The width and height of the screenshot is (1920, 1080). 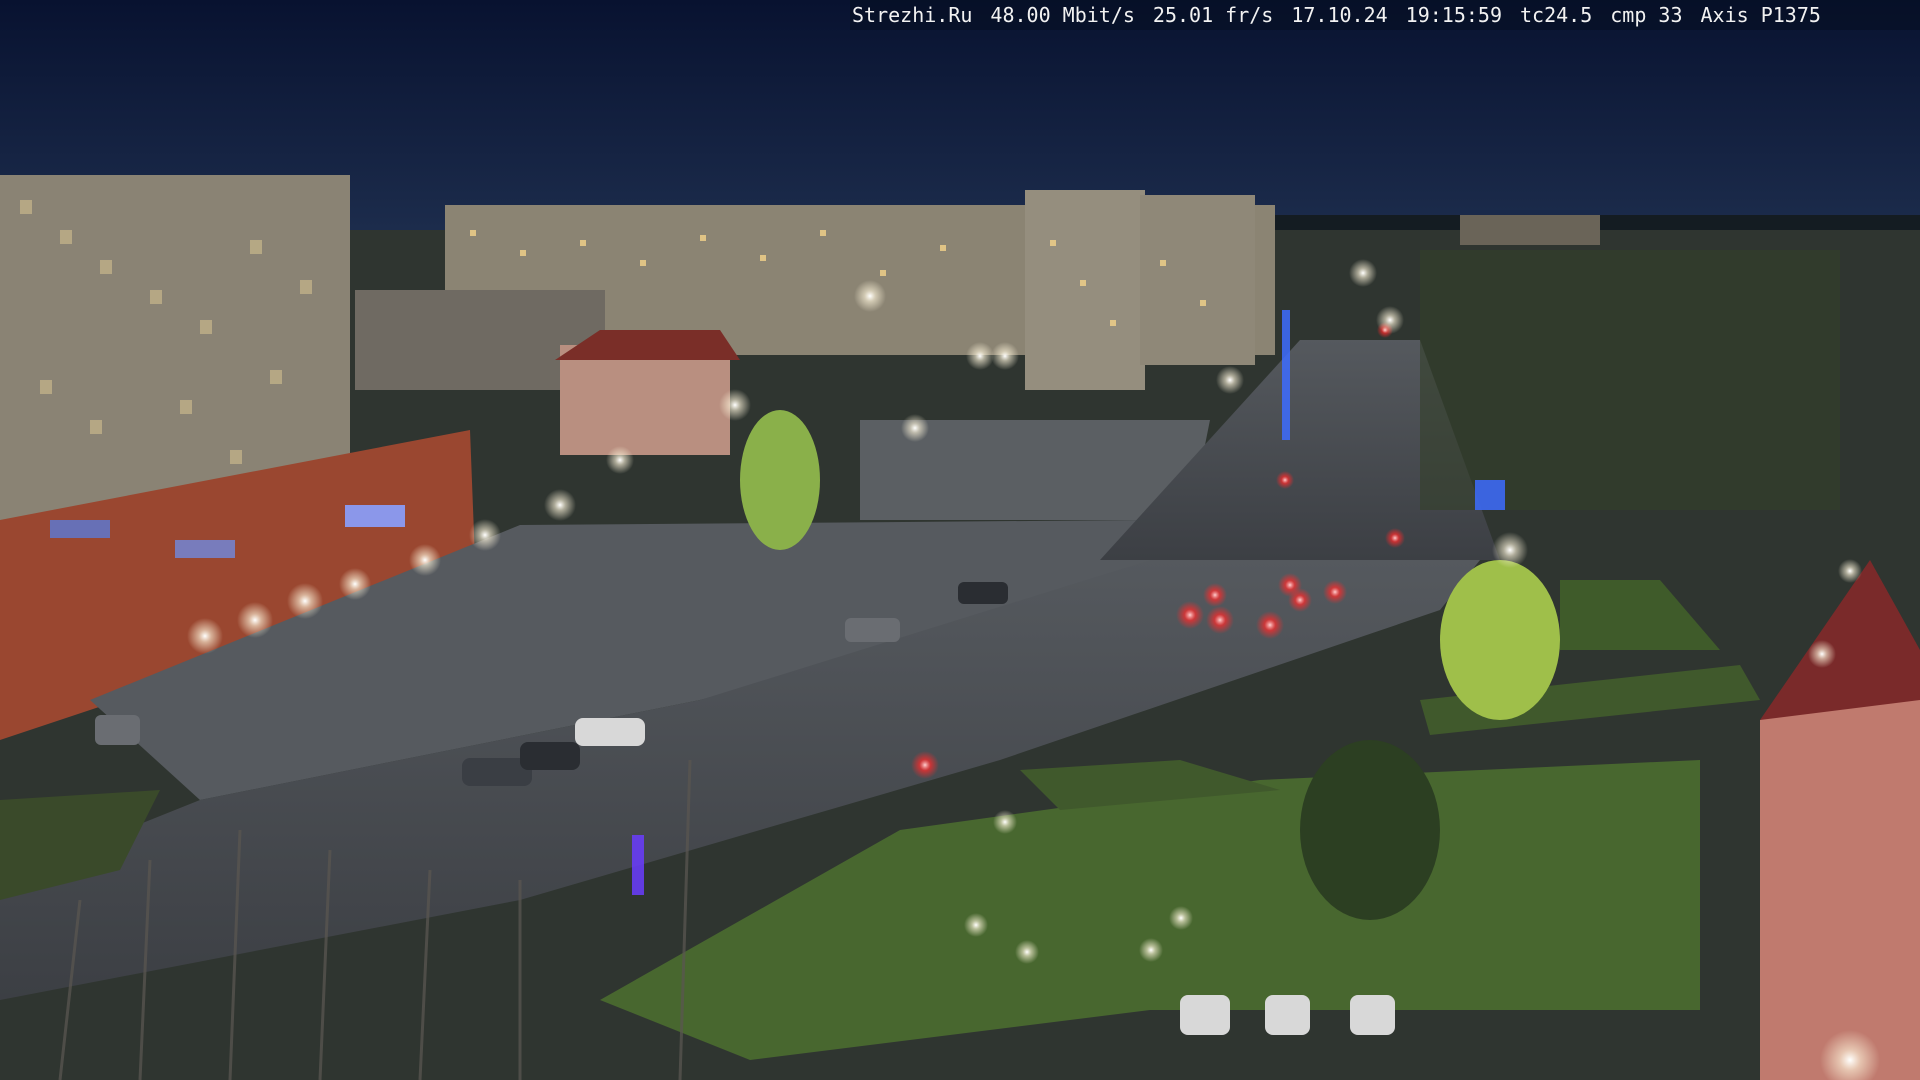 I want to click on overlay-framerate: 25.01 fr/s, so click(x=1213, y=15).